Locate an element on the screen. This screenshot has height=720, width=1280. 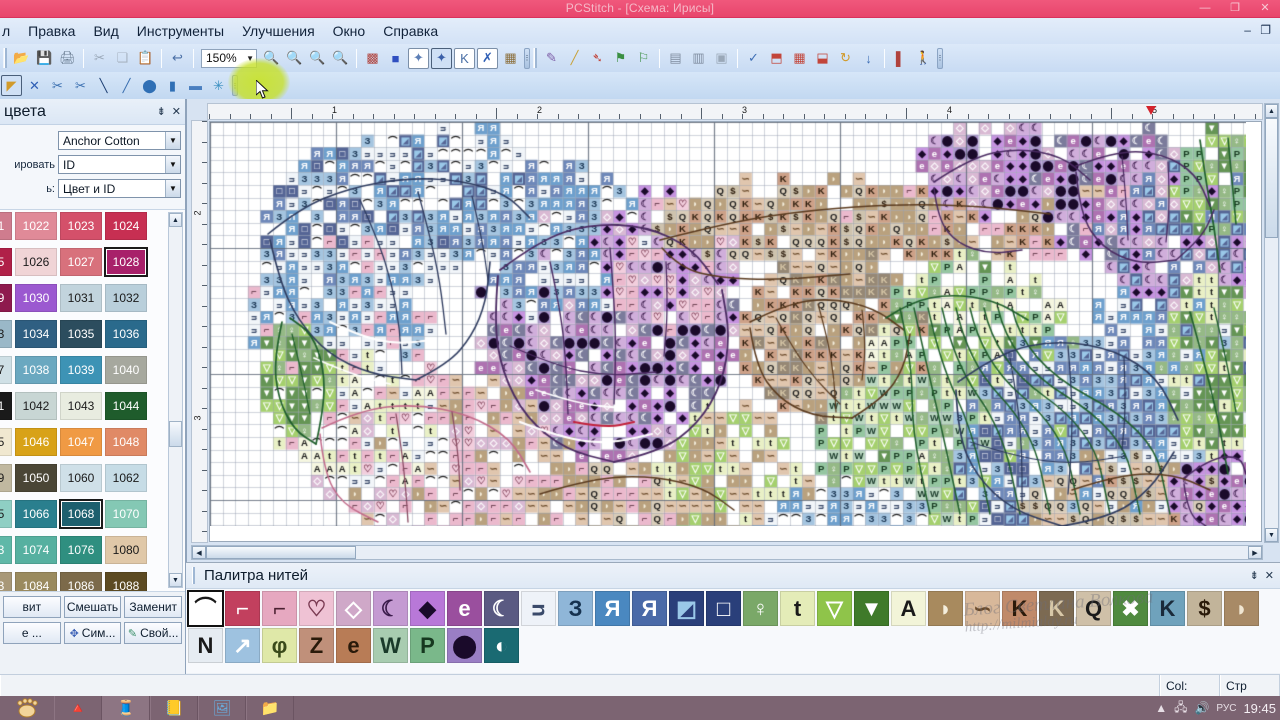
swatch-scroll-thumb is located at coordinates (175, 434).